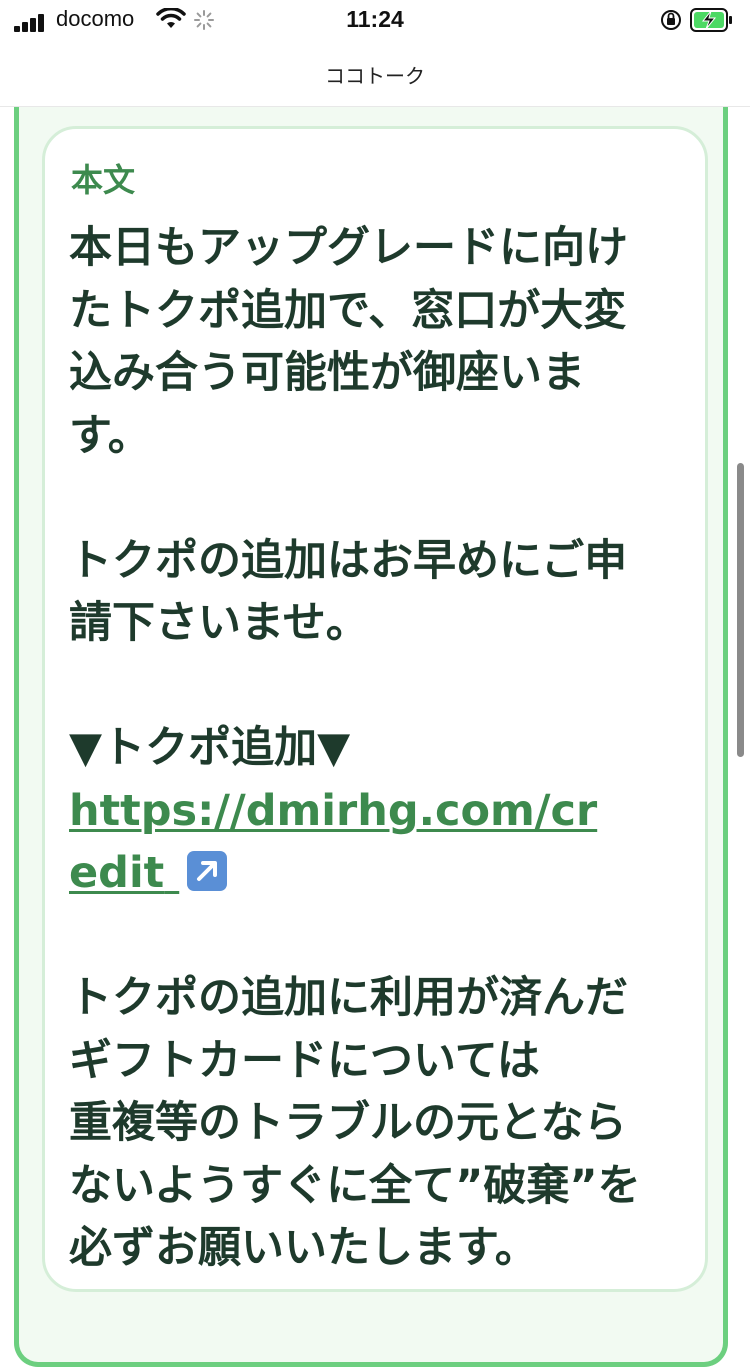  I want to click on message-line: トクポの追加に利用が済んだ, so click(348, 998).